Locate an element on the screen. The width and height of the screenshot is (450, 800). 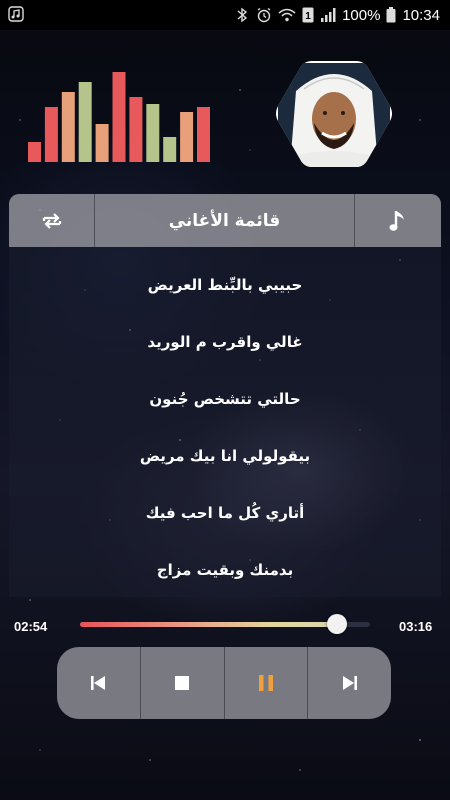
artist-photo is located at coordinates (334, 117).